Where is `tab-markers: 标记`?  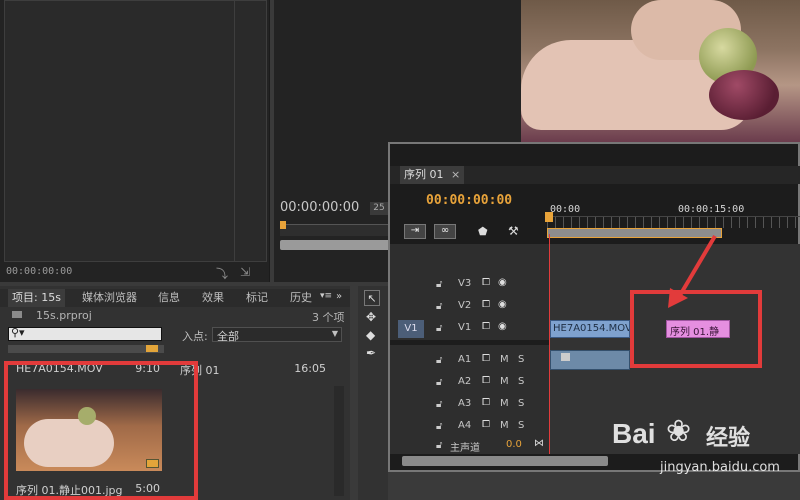 tab-markers: 标记 is located at coordinates (257, 298).